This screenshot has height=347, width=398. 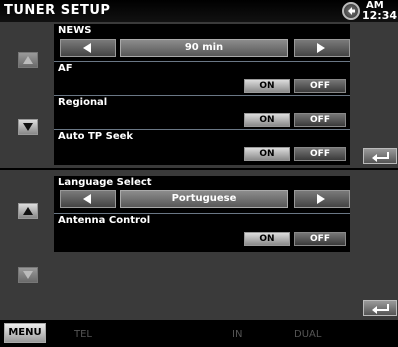 What do you see at coordinates (83, 102) in the screenshot?
I see `regional-label: Regional` at bounding box center [83, 102].